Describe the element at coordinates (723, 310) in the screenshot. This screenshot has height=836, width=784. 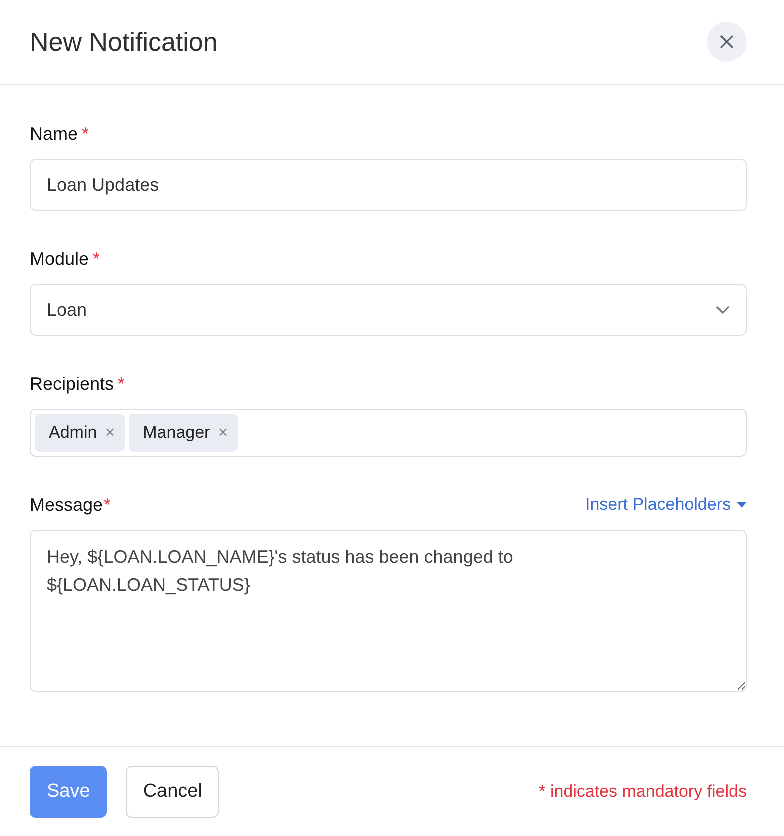
I see `chevron-down-icon` at that location.